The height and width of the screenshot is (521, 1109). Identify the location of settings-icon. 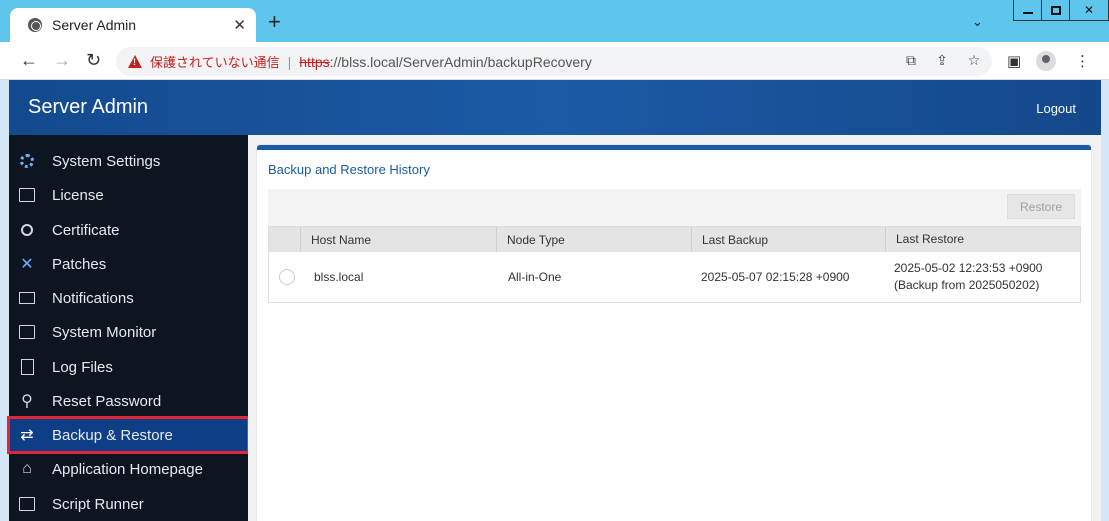
(27, 161).